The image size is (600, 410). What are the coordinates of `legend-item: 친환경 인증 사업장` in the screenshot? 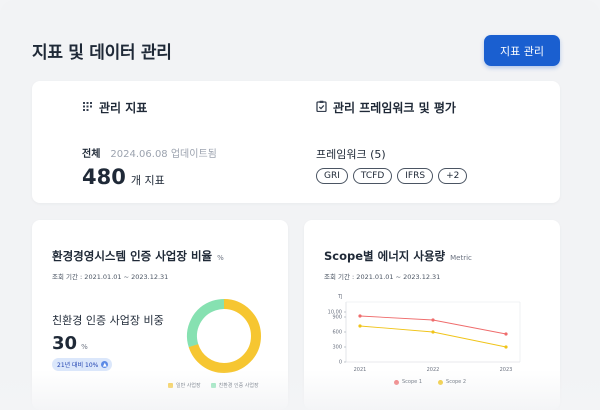 It's located at (234, 385).